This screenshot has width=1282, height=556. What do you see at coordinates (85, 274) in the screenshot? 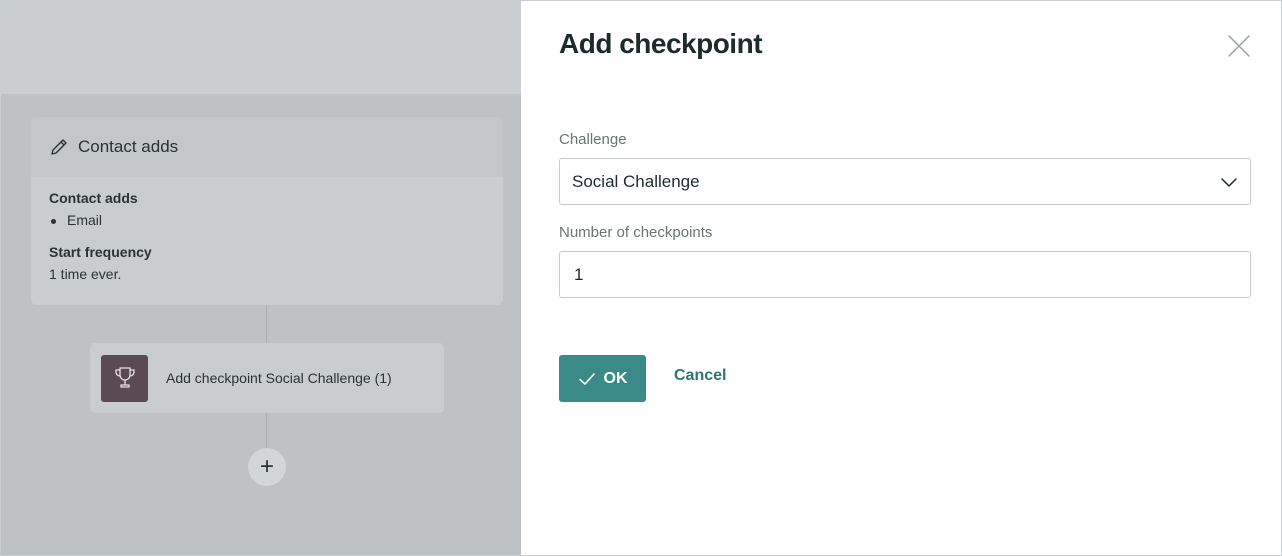
I see `frequency-value: 1 time ever.` at bounding box center [85, 274].